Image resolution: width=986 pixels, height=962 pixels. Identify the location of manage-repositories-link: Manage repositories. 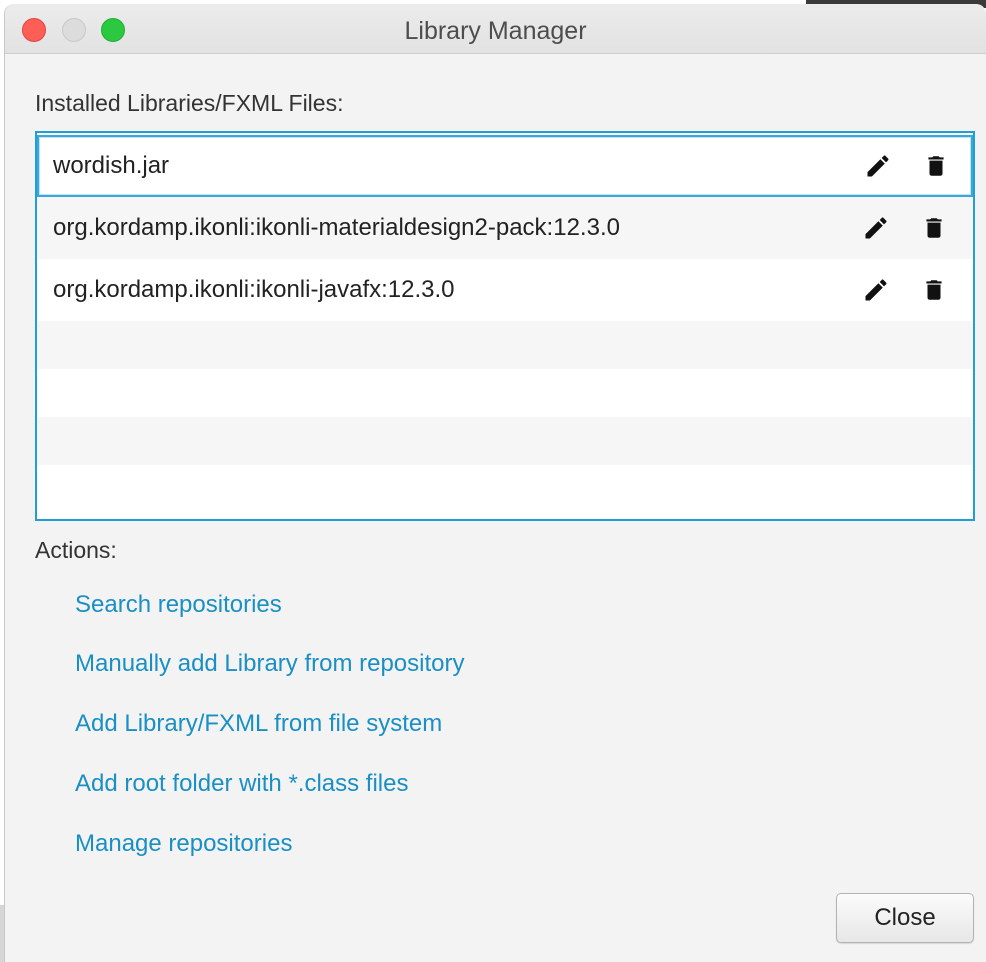
(183, 844).